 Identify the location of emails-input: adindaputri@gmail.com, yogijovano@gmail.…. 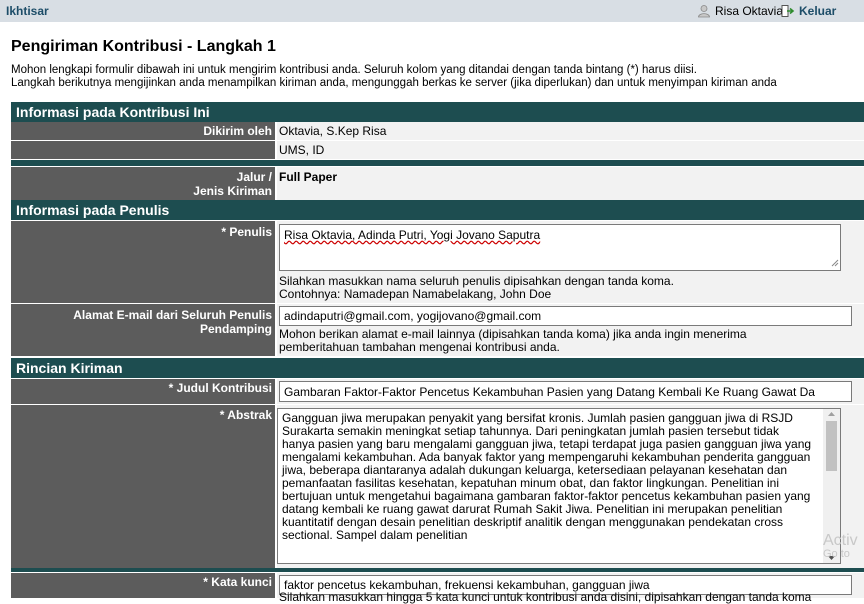
(565, 316).